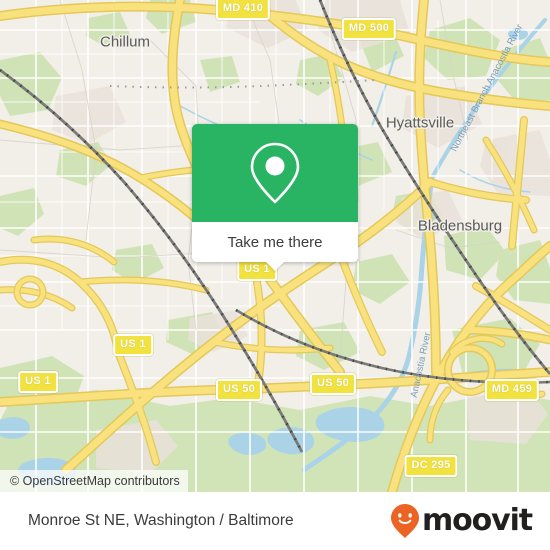  I want to click on highway-shield-us-1-mid: US 1, so click(133, 345).